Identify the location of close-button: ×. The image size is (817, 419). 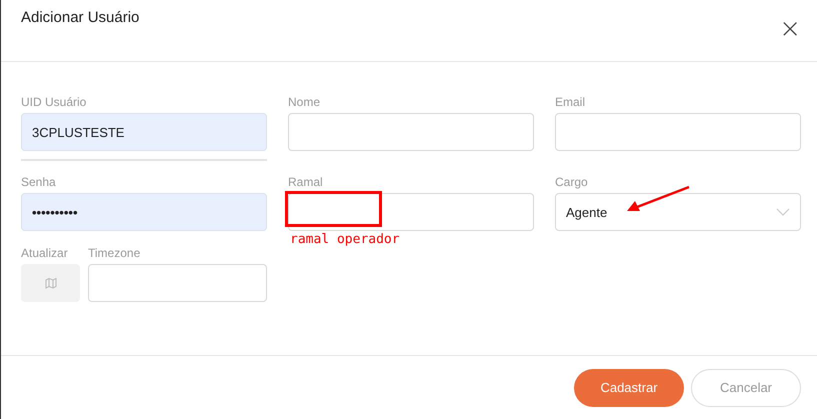
(790, 29).